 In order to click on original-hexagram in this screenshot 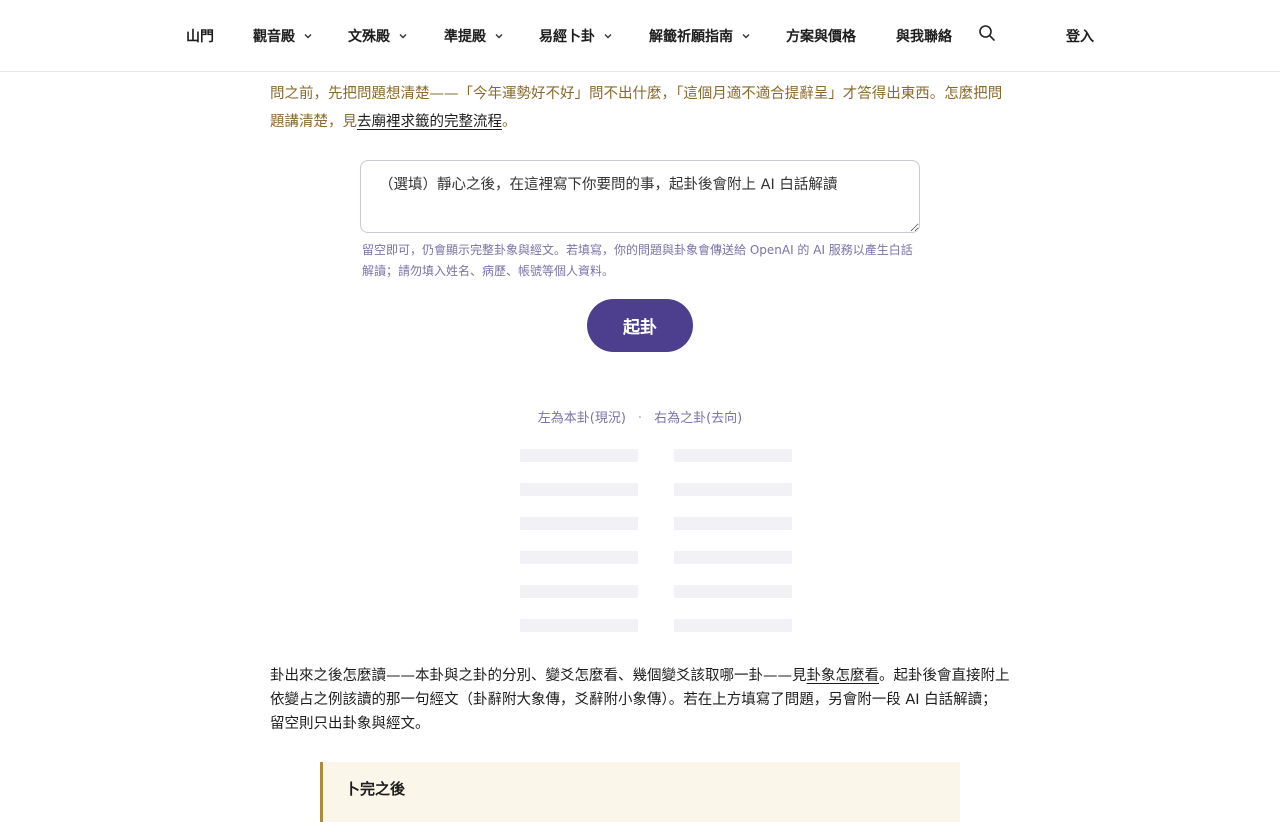, I will do `click(579, 551)`.